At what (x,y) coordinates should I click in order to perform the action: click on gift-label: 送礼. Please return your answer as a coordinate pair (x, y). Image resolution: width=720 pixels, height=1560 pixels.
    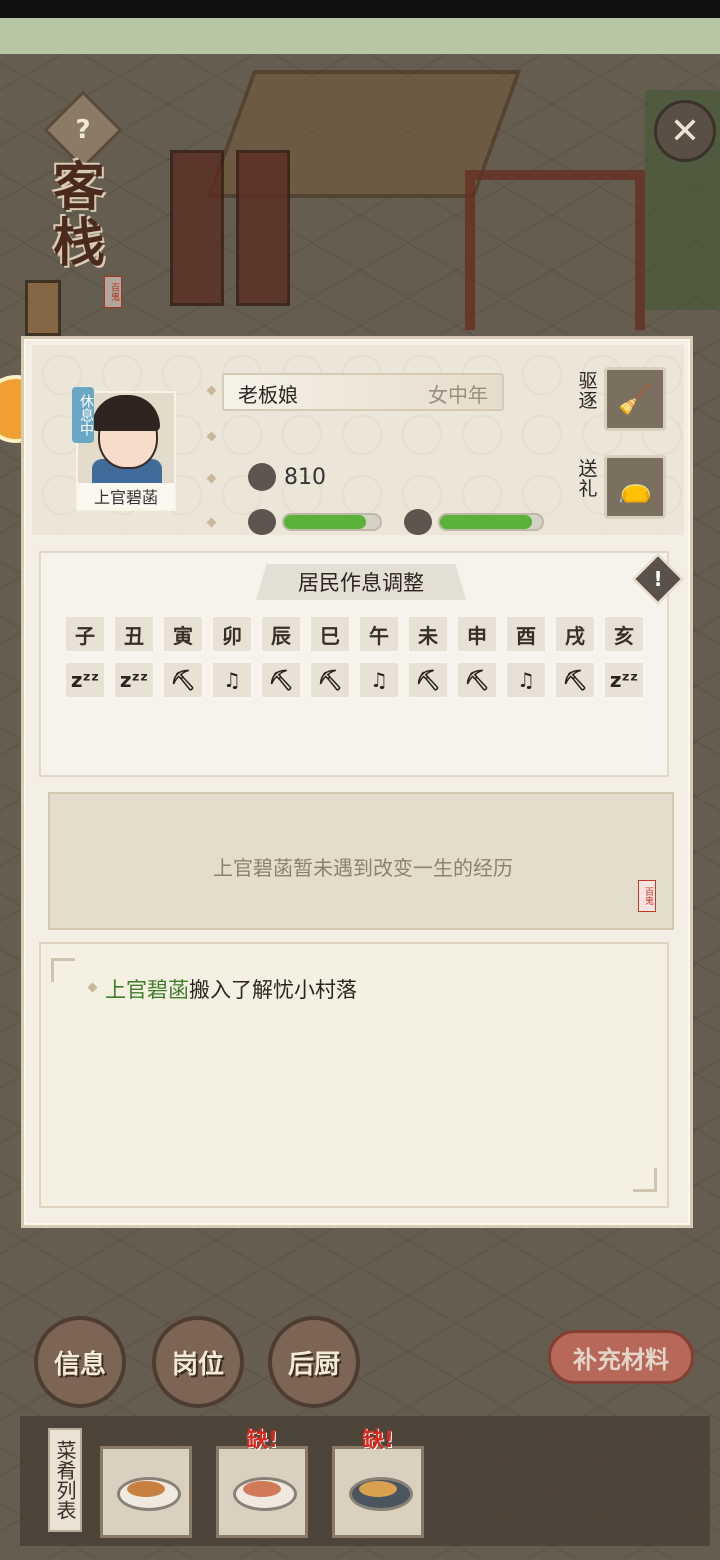
    Looking at the image, I should click on (588, 479).